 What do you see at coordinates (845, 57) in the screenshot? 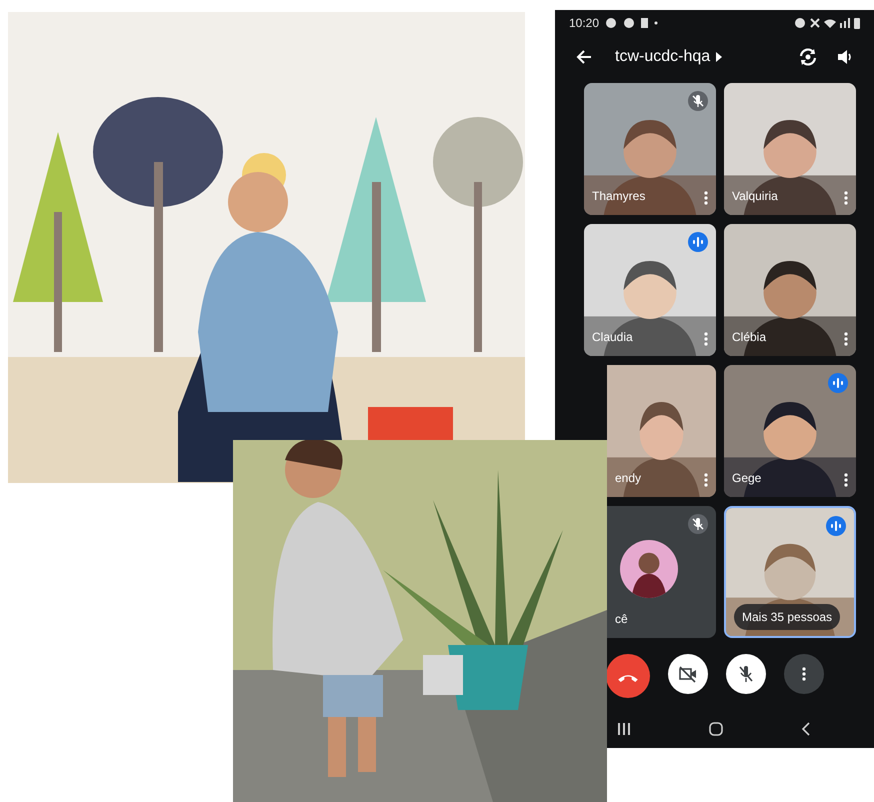
I see `speaker-button` at bounding box center [845, 57].